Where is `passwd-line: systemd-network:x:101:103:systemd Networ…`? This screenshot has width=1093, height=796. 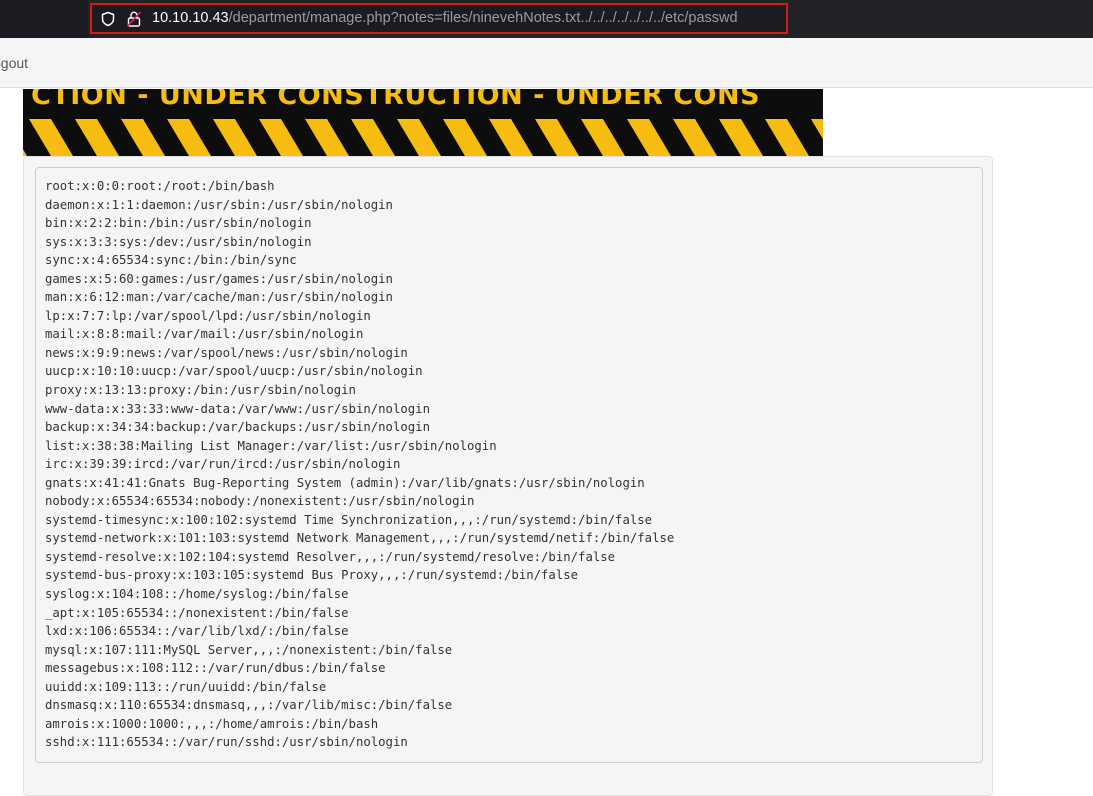
passwd-line: systemd-network:x:101:103:systemd Networ… is located at coordinates (360, 538).